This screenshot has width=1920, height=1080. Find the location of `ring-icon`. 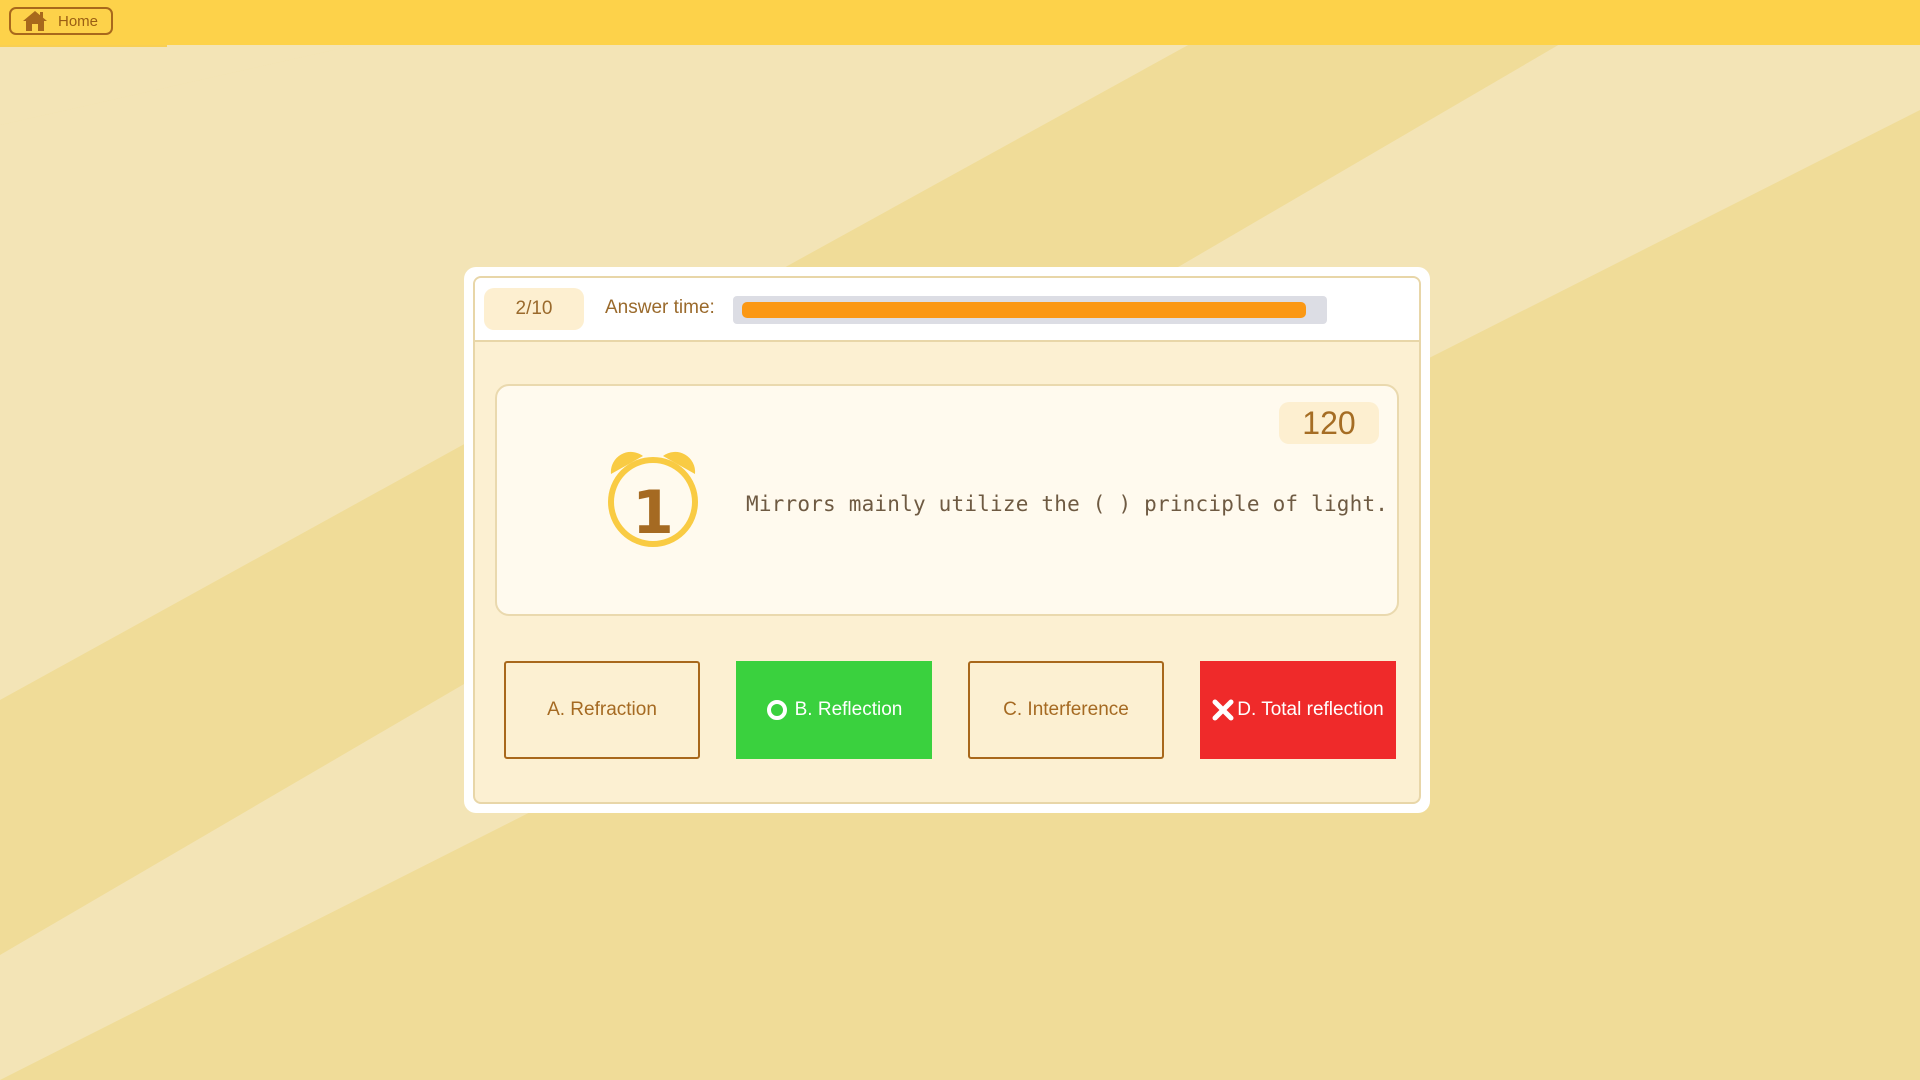

ring-icon is located at coordinates (777, 710).